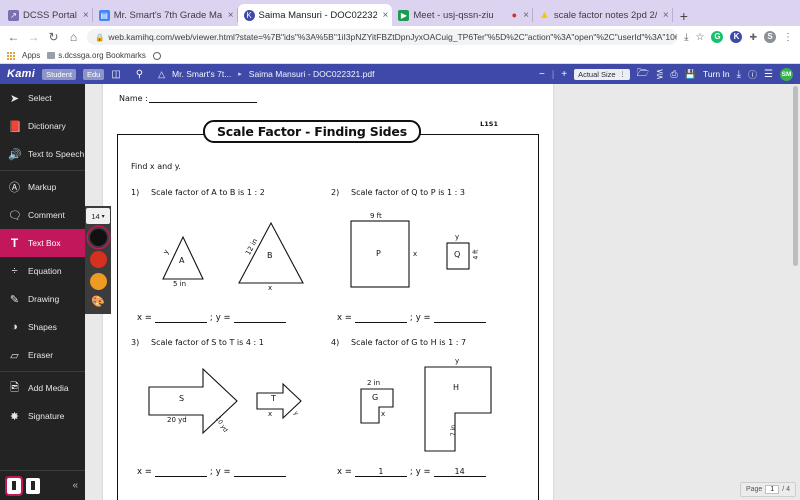  What do you see at coordinates (98, 237) in the screenshot?
I see `black-swatch` at bounding box center [98, 237].